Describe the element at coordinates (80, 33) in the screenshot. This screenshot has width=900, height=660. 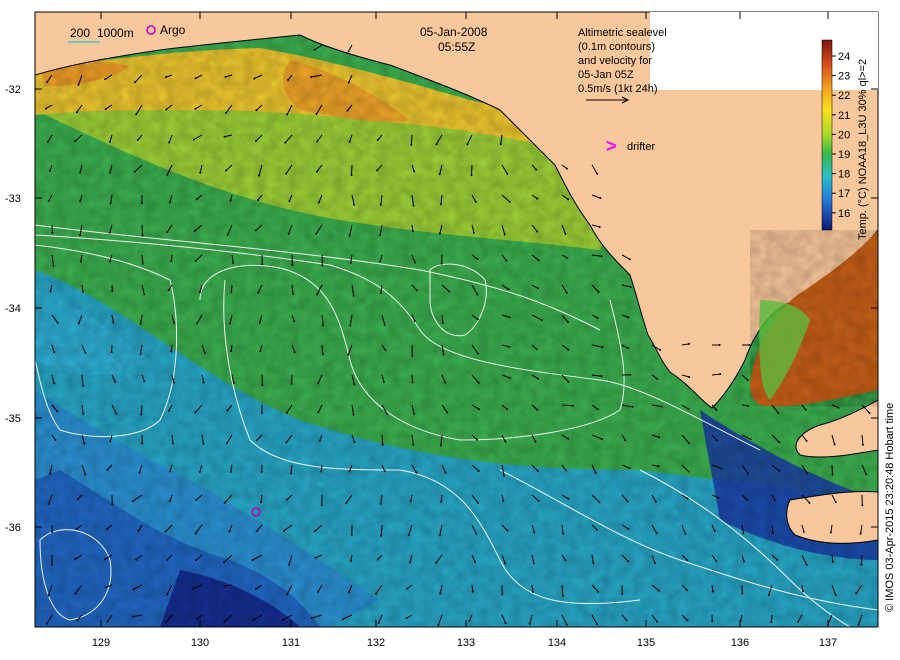
I see `scale-label-200: 200` at that location.